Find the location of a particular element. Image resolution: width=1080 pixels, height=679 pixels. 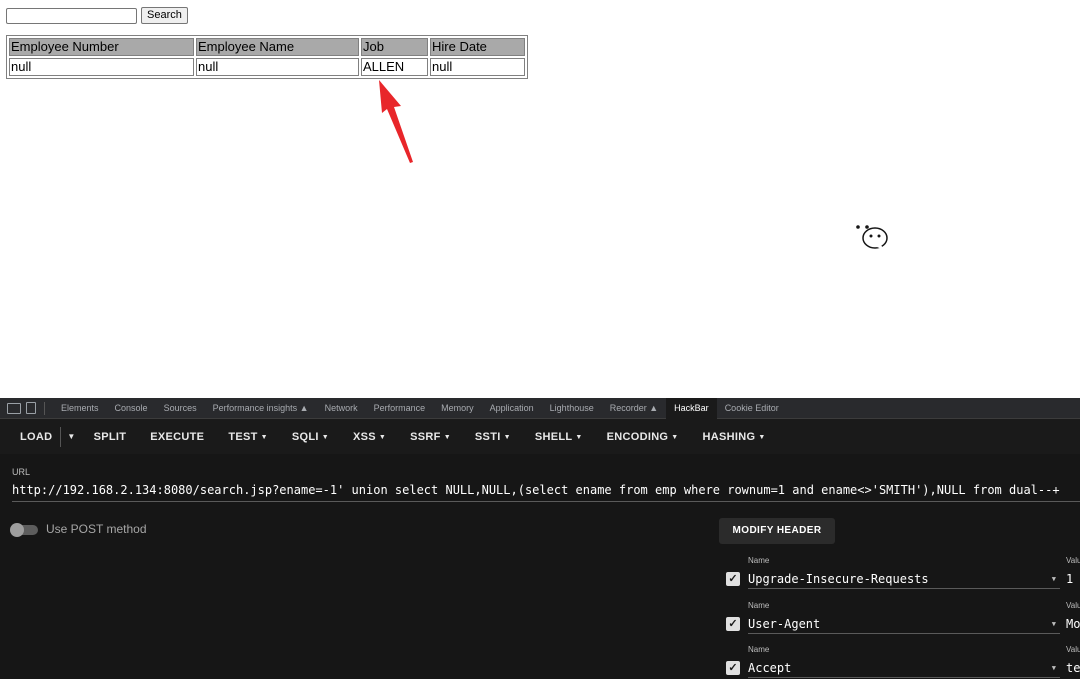

header-value-field: te is located at coordinates (1073, 668).